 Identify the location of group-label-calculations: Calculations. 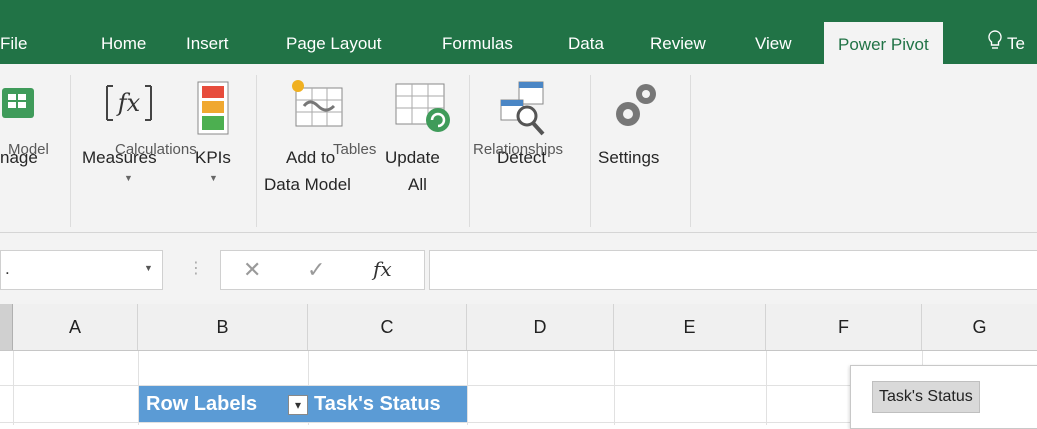
(156, 149).